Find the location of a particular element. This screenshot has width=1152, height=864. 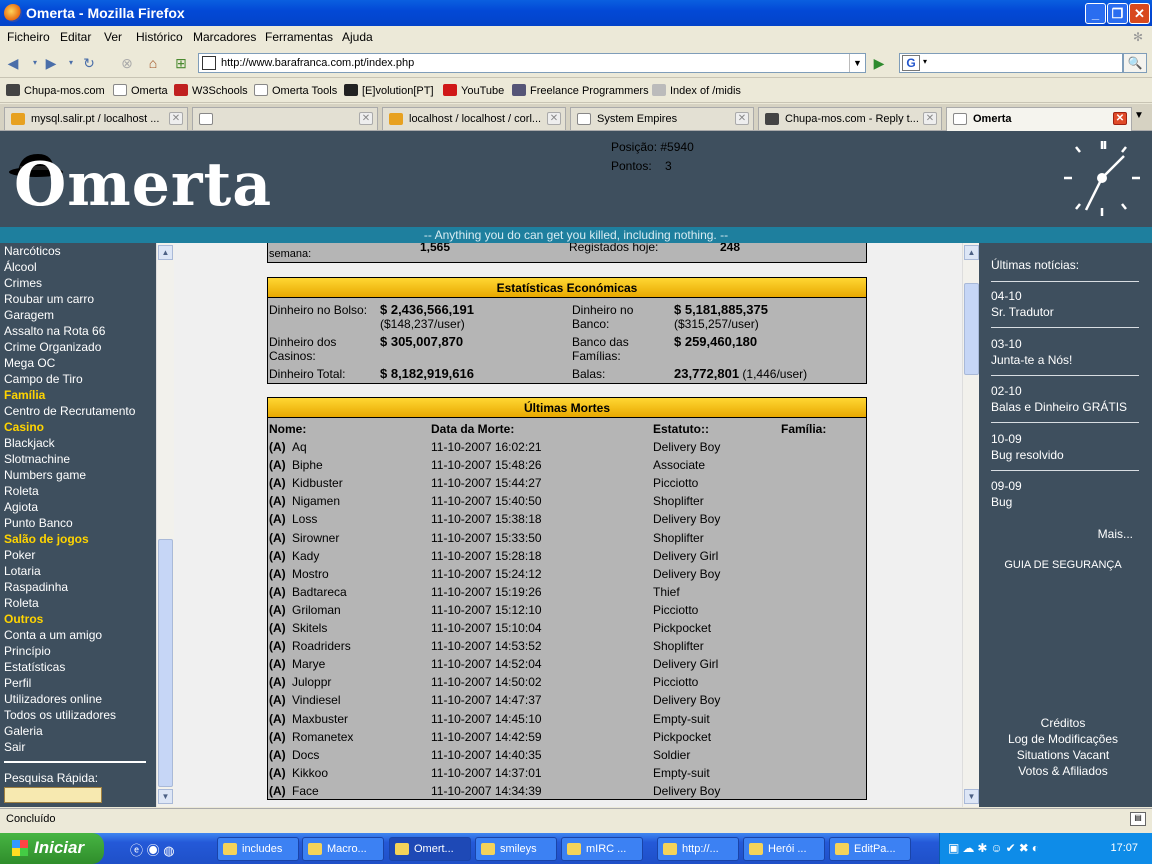

player-name-link: Docs is located at coordinates (305, 755).